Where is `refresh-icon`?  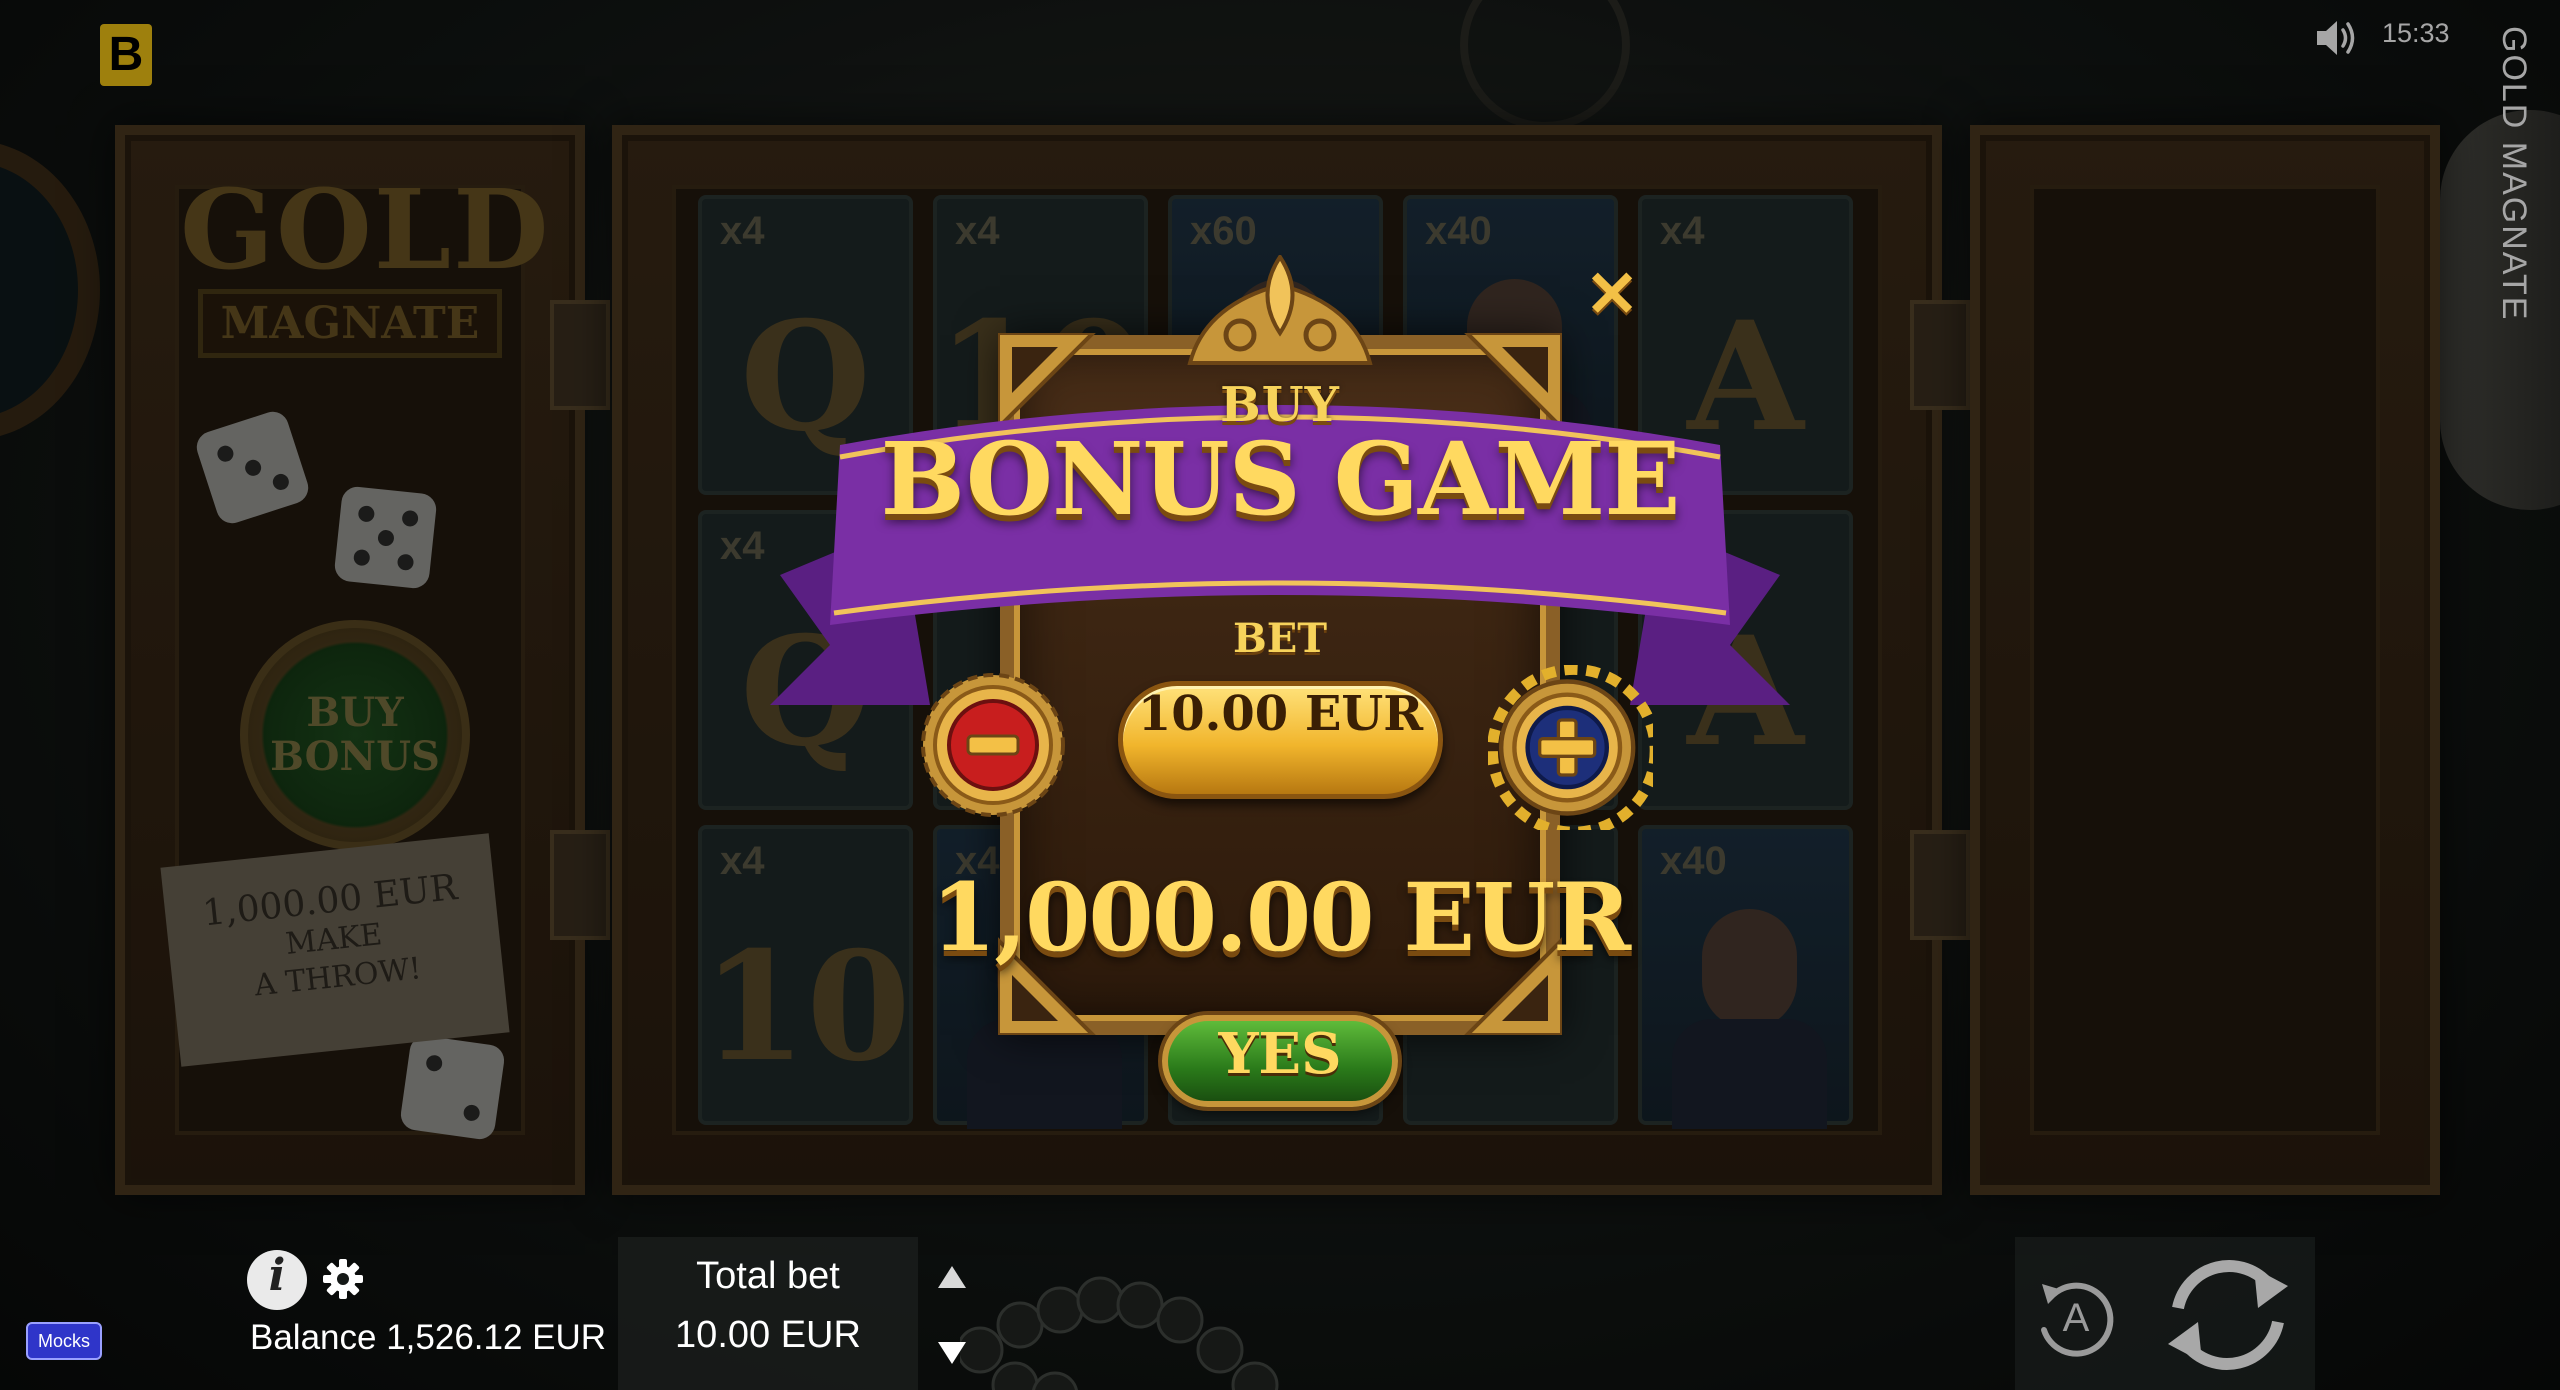 refresh-icon is located at coordinates (2228, 1315).